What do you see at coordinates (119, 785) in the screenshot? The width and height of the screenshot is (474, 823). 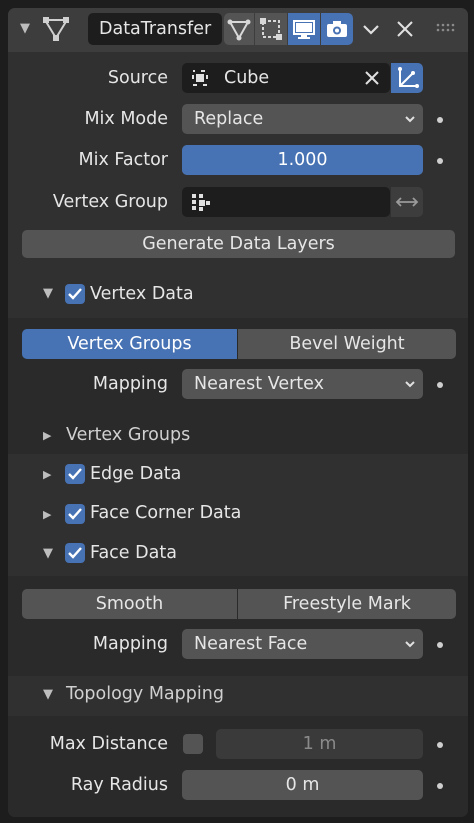 I see `ray-radius-label: Ray Radius` at bounding box center [119, 785].